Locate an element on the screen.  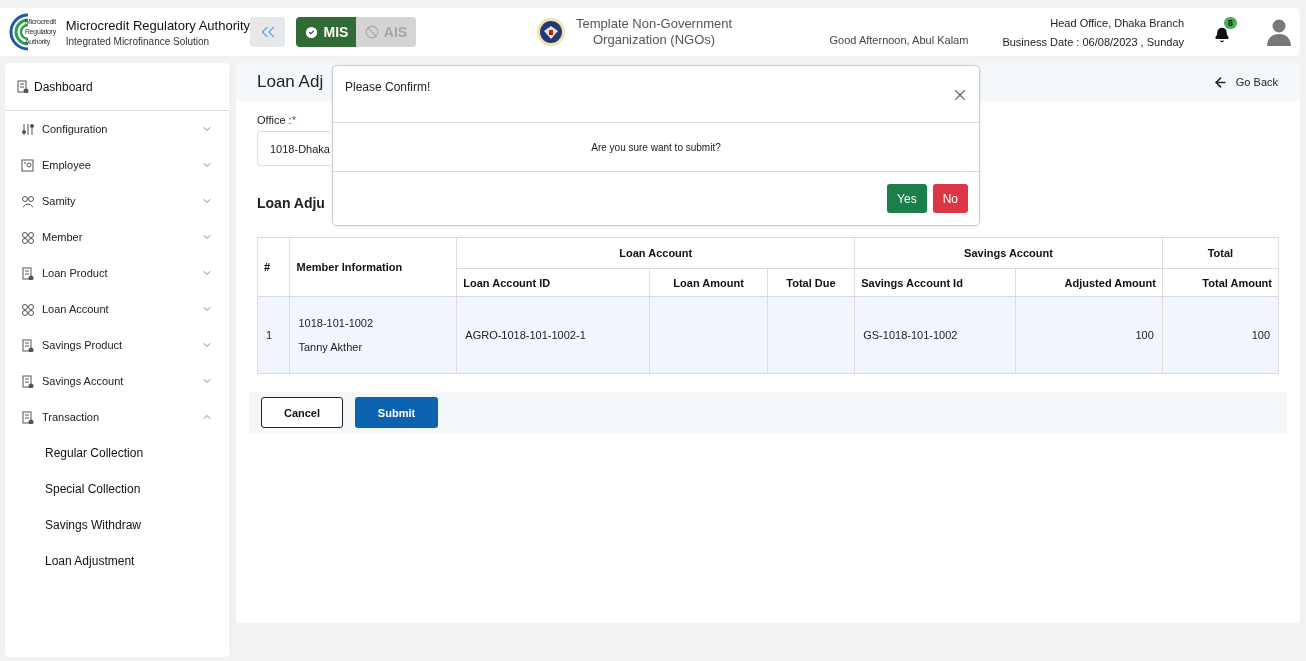
column-header: Adjusted Amount is located at coordinates (1089, 282).